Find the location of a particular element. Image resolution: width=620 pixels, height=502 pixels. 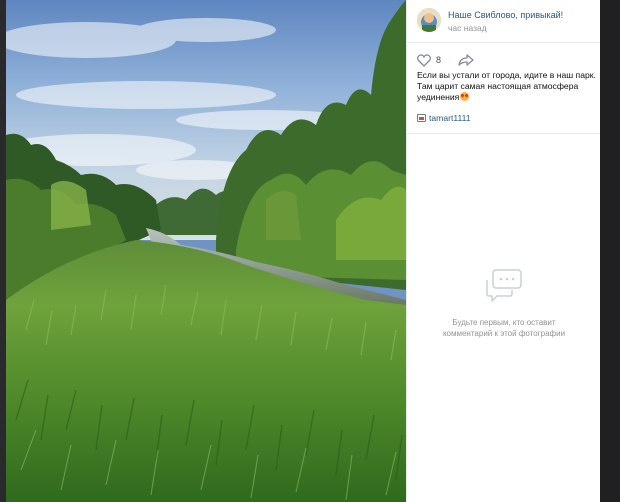

share-arrow-icon is located at coordinates (466, 60).